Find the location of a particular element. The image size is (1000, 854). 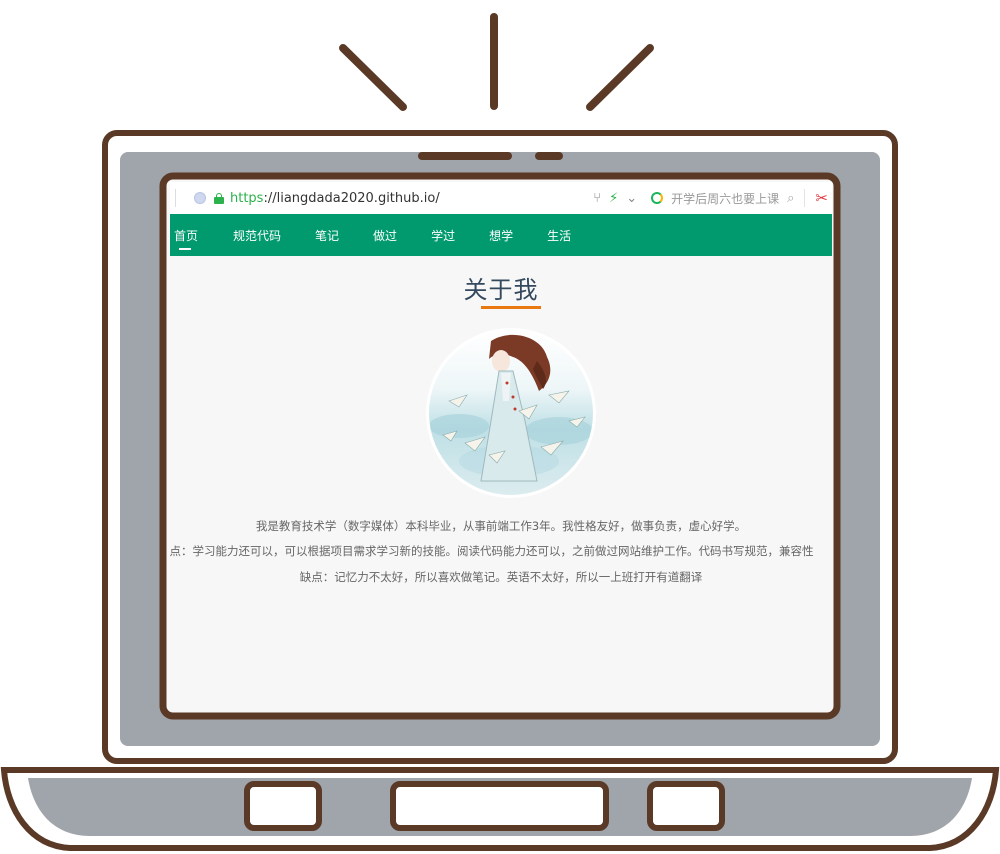

share-icon: ⑂ is located at coordinates (597, 198).